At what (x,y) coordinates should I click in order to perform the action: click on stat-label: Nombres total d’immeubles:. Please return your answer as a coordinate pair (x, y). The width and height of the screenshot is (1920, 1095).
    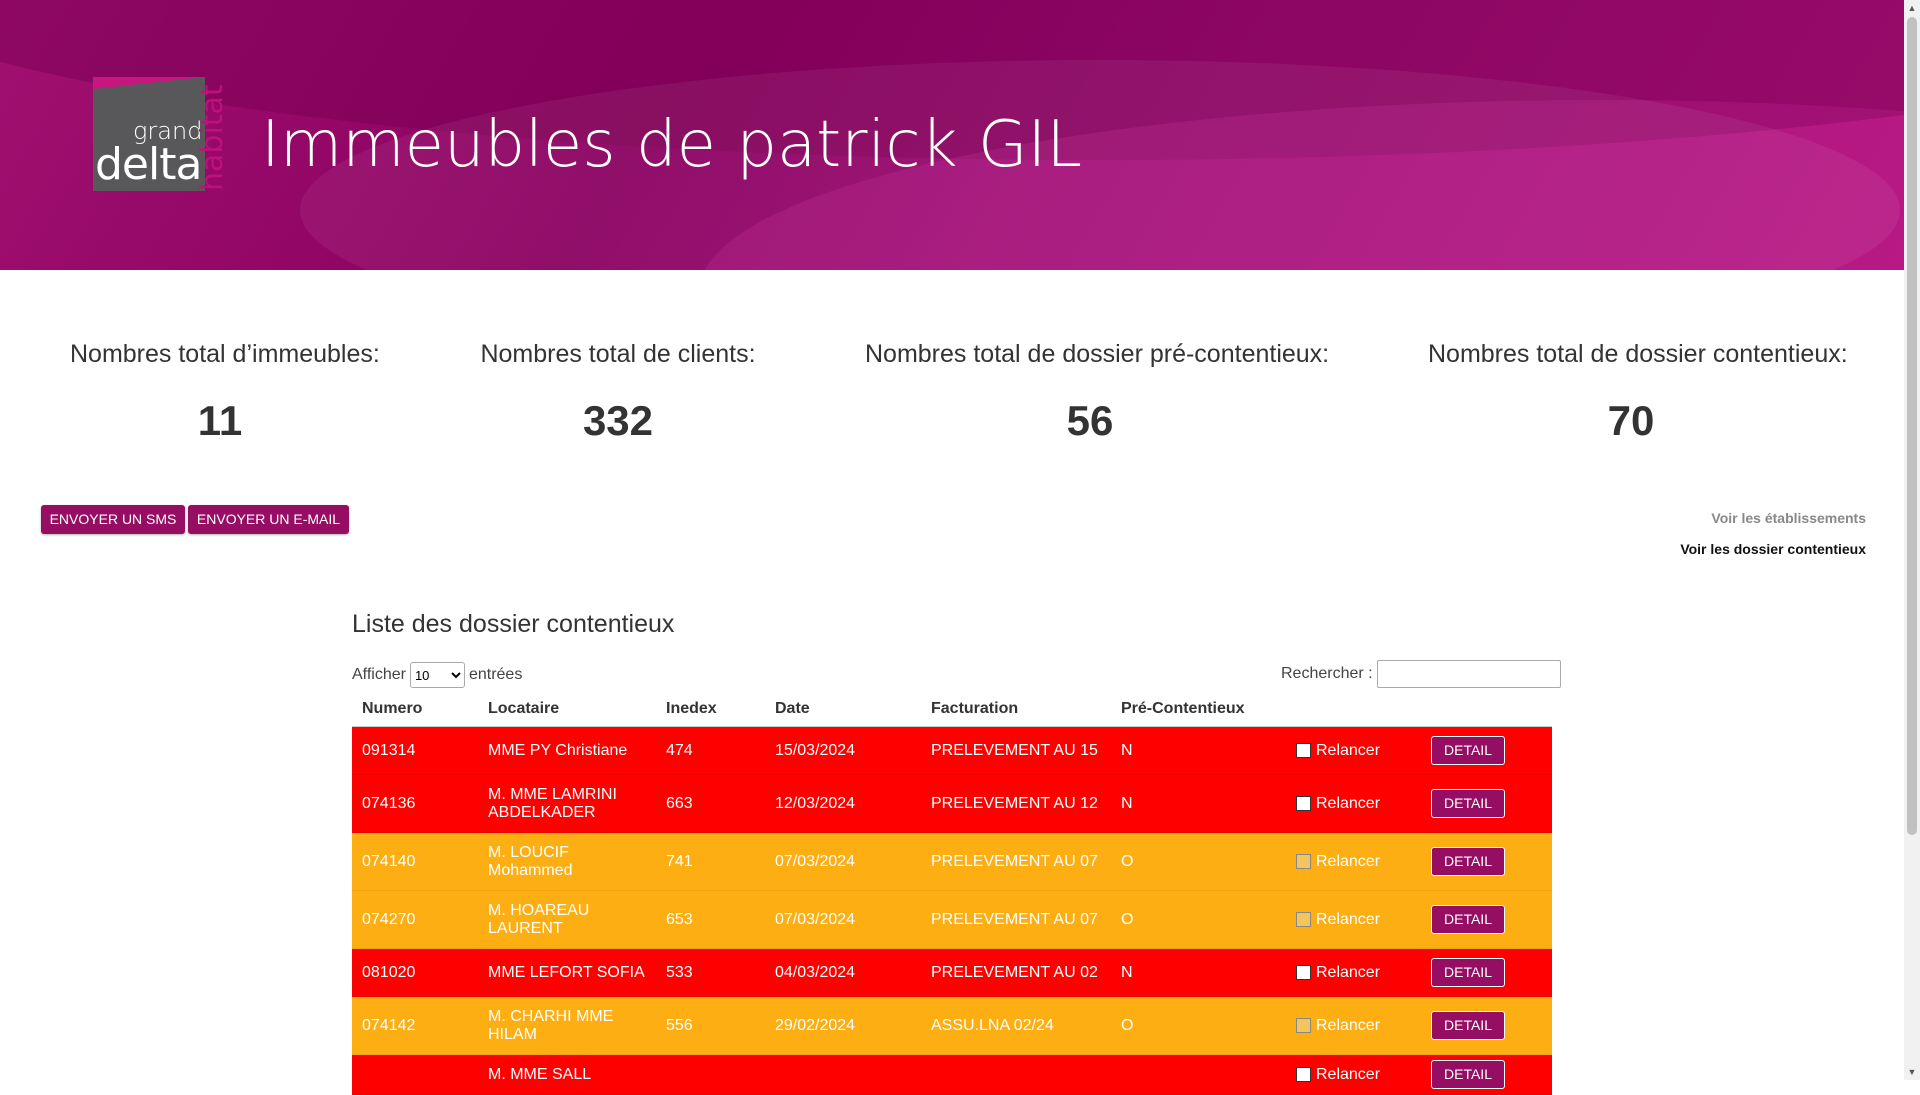
    Looking at the image, I should click on (225, 354).